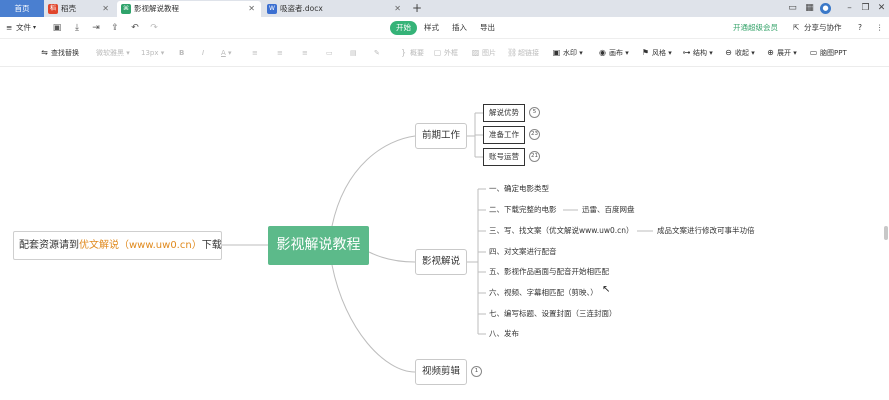 The height and width of the screenshot is (400, 889). What do you see at coordinates (504, 334) in the screenshot?
I see `step-8: 八、发布` at bounding box center [504, 334].